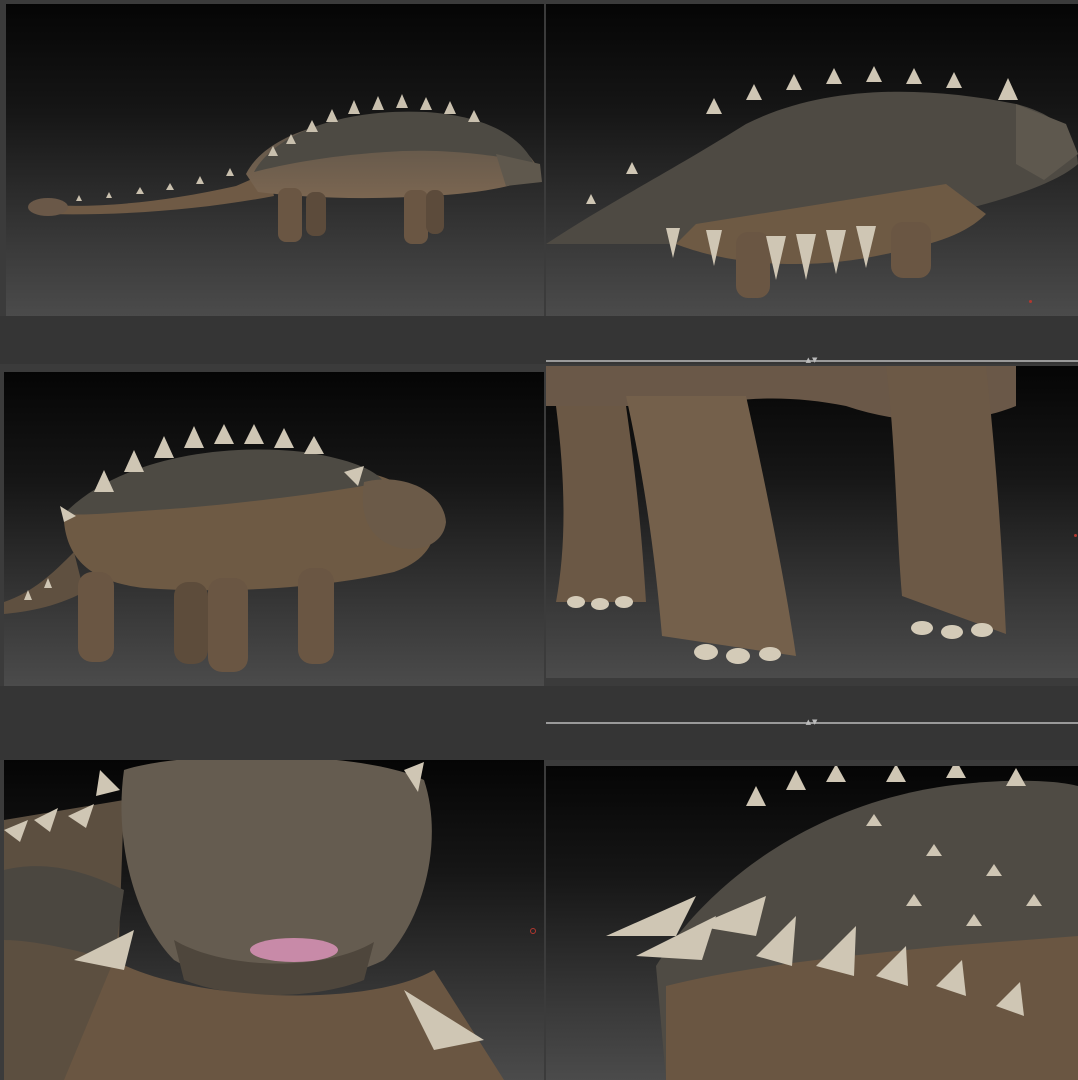 The image size is (1078, 1080). I want to click on ankylosaur-side-render, so click(285, 169).